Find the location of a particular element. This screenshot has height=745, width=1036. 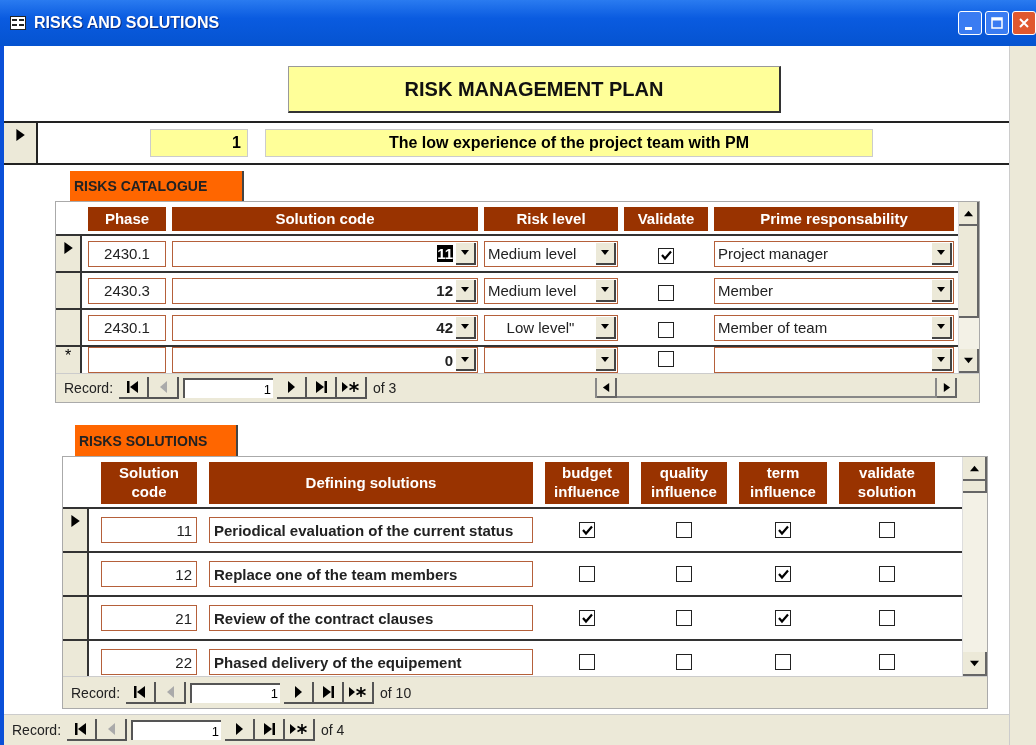

solution-code-field: 12 is located at coordinates (149, 574).